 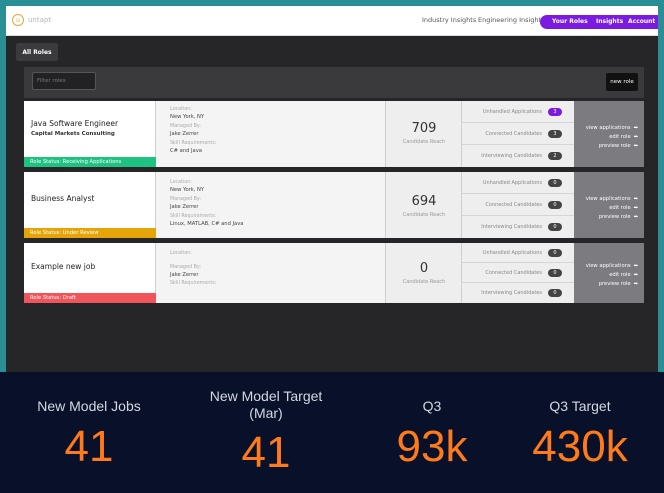 I want to click on nav-your-roles: Your Roles, so click(x=570, y=21).